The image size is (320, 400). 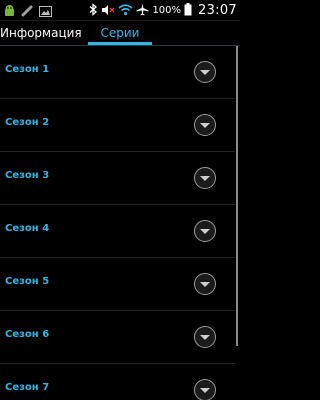 What do you see at coordinates (27, 334) in the screenshot?
I see `season-label: Сезон 6` at bounding box center [27, 334].